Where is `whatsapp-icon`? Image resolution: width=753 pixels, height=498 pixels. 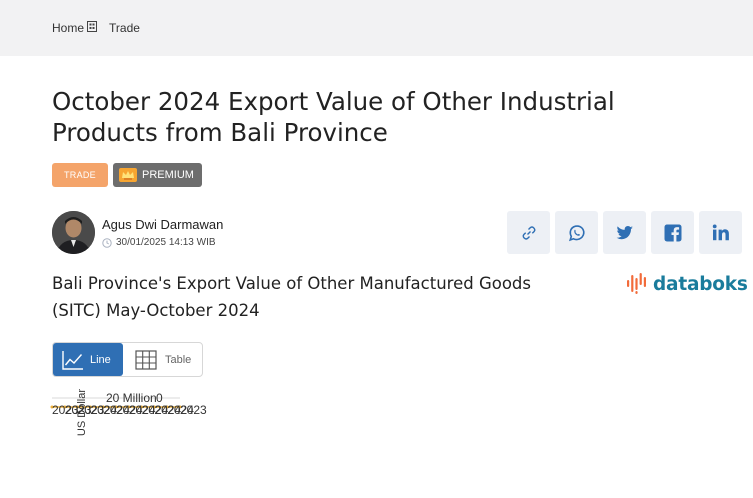 whatsapp-icon is located at coordinates (576, 232).